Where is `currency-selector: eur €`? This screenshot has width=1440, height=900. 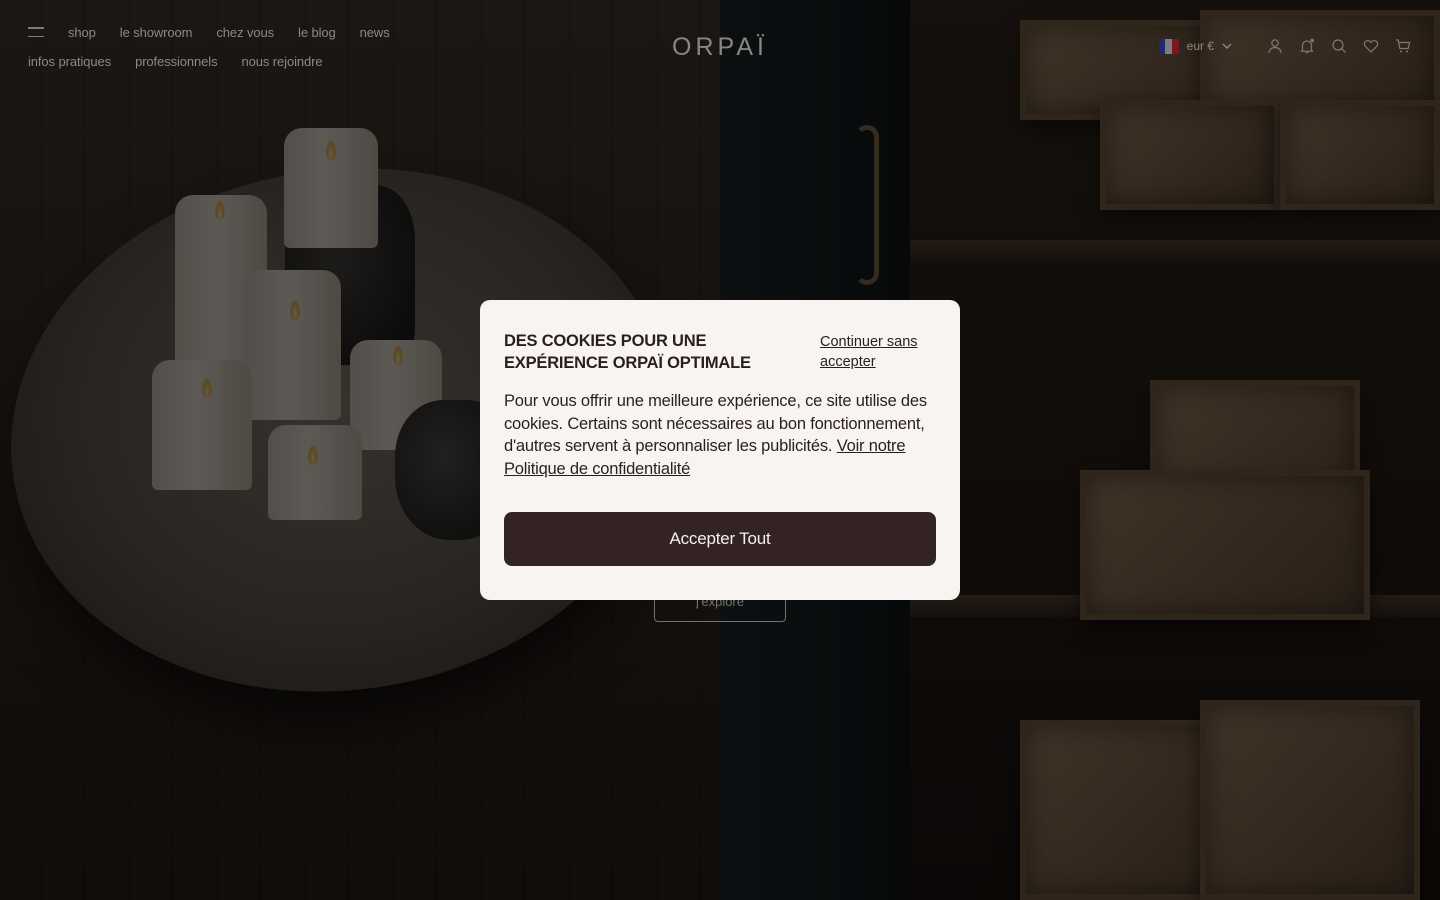
currency-selector: eur € is located at coordinates (1195, 46).